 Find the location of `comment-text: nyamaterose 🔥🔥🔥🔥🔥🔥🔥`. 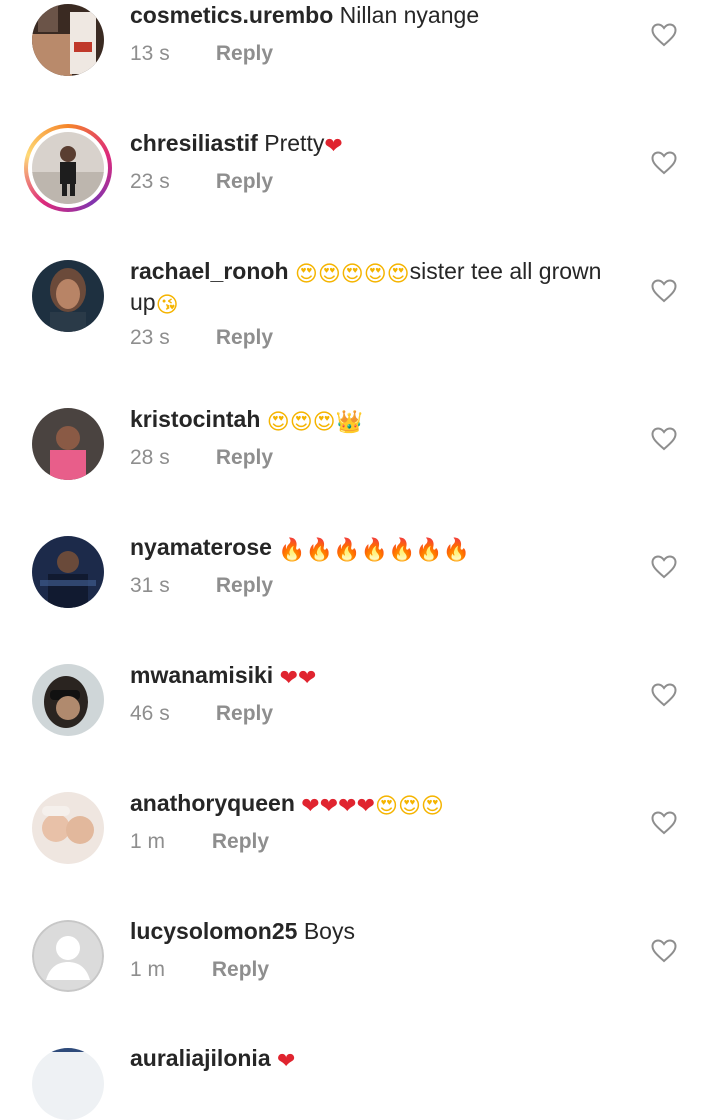

comment-text: nyamaterose 🔥🔥🔥🔥🔥🔥🔥 is located at coordinates (370, 547).